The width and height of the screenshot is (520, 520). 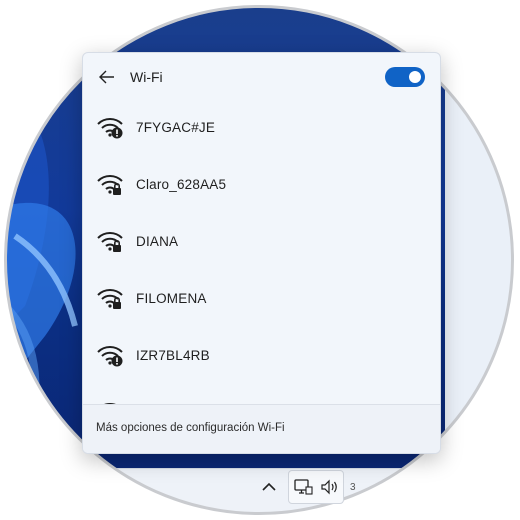 I want to click on chevron-up-icon, so click(x=269, y=486).